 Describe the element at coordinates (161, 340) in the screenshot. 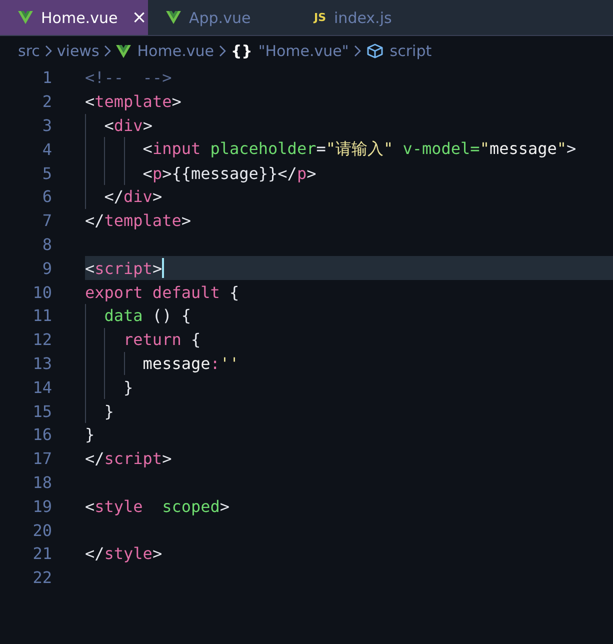

I see `code-line: return {` at that location.